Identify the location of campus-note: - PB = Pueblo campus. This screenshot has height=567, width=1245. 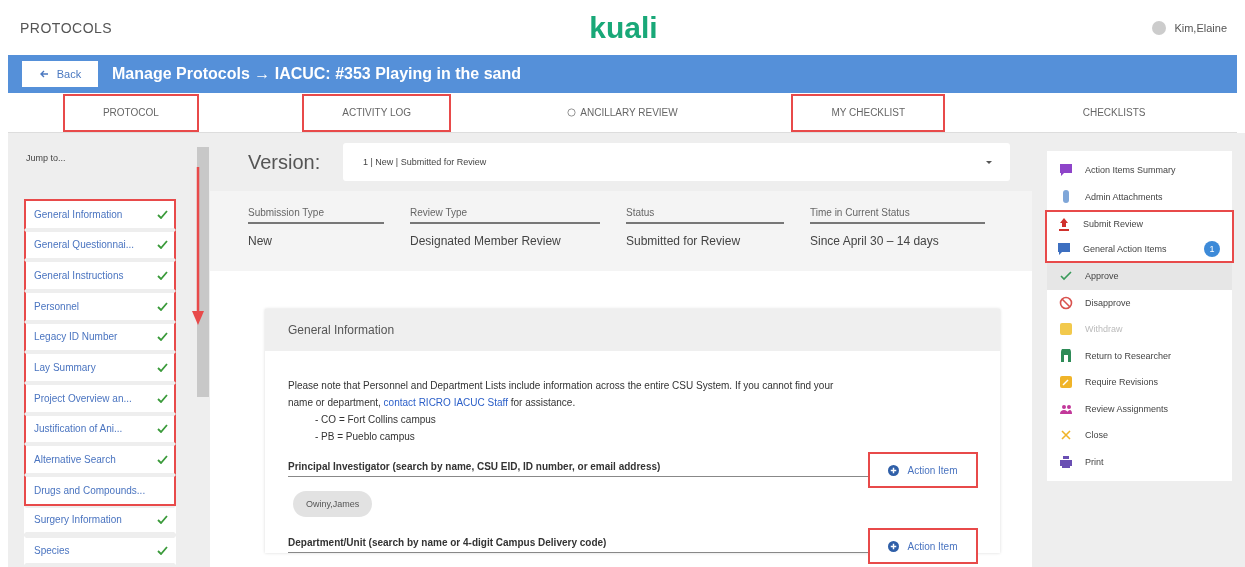
(365, 437).